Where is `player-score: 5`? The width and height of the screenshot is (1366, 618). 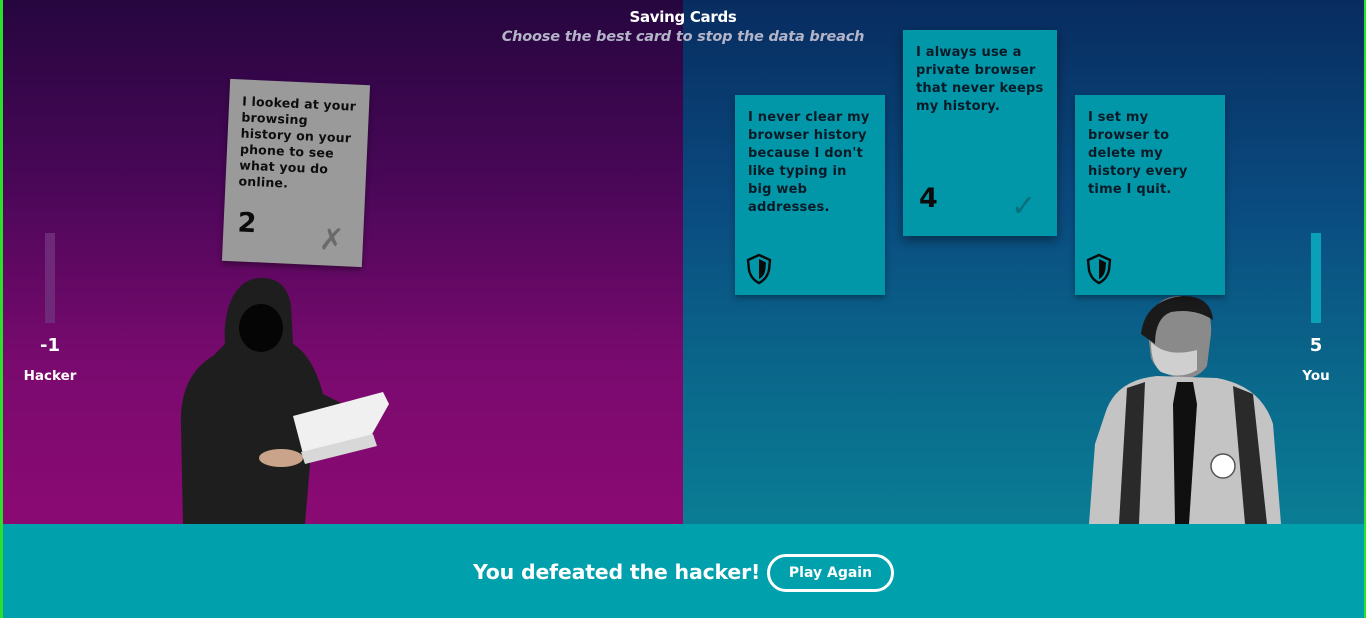 player-score: 5 is located at coordinates (1316, 345).